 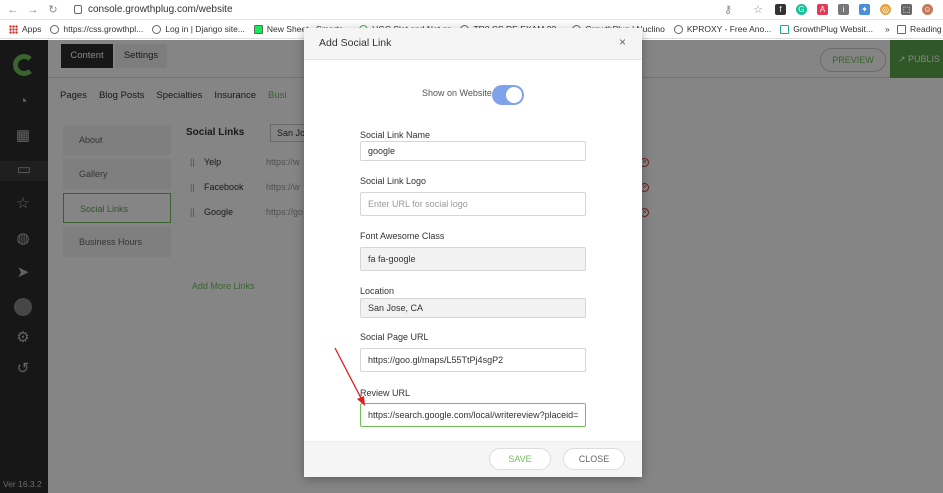 I want to click on bookmarks-more: », so click(x=887, y=29).